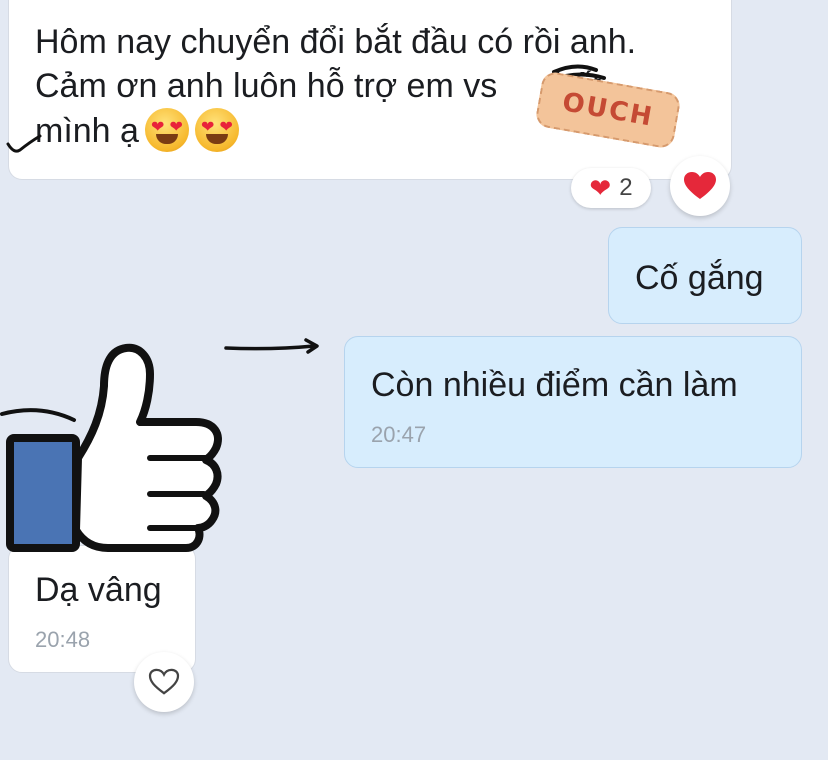  What do you see at coordinates (98, 590) in the screenshot?
I see `message-text: Dạ vâng` at bounding box center [98, 590].